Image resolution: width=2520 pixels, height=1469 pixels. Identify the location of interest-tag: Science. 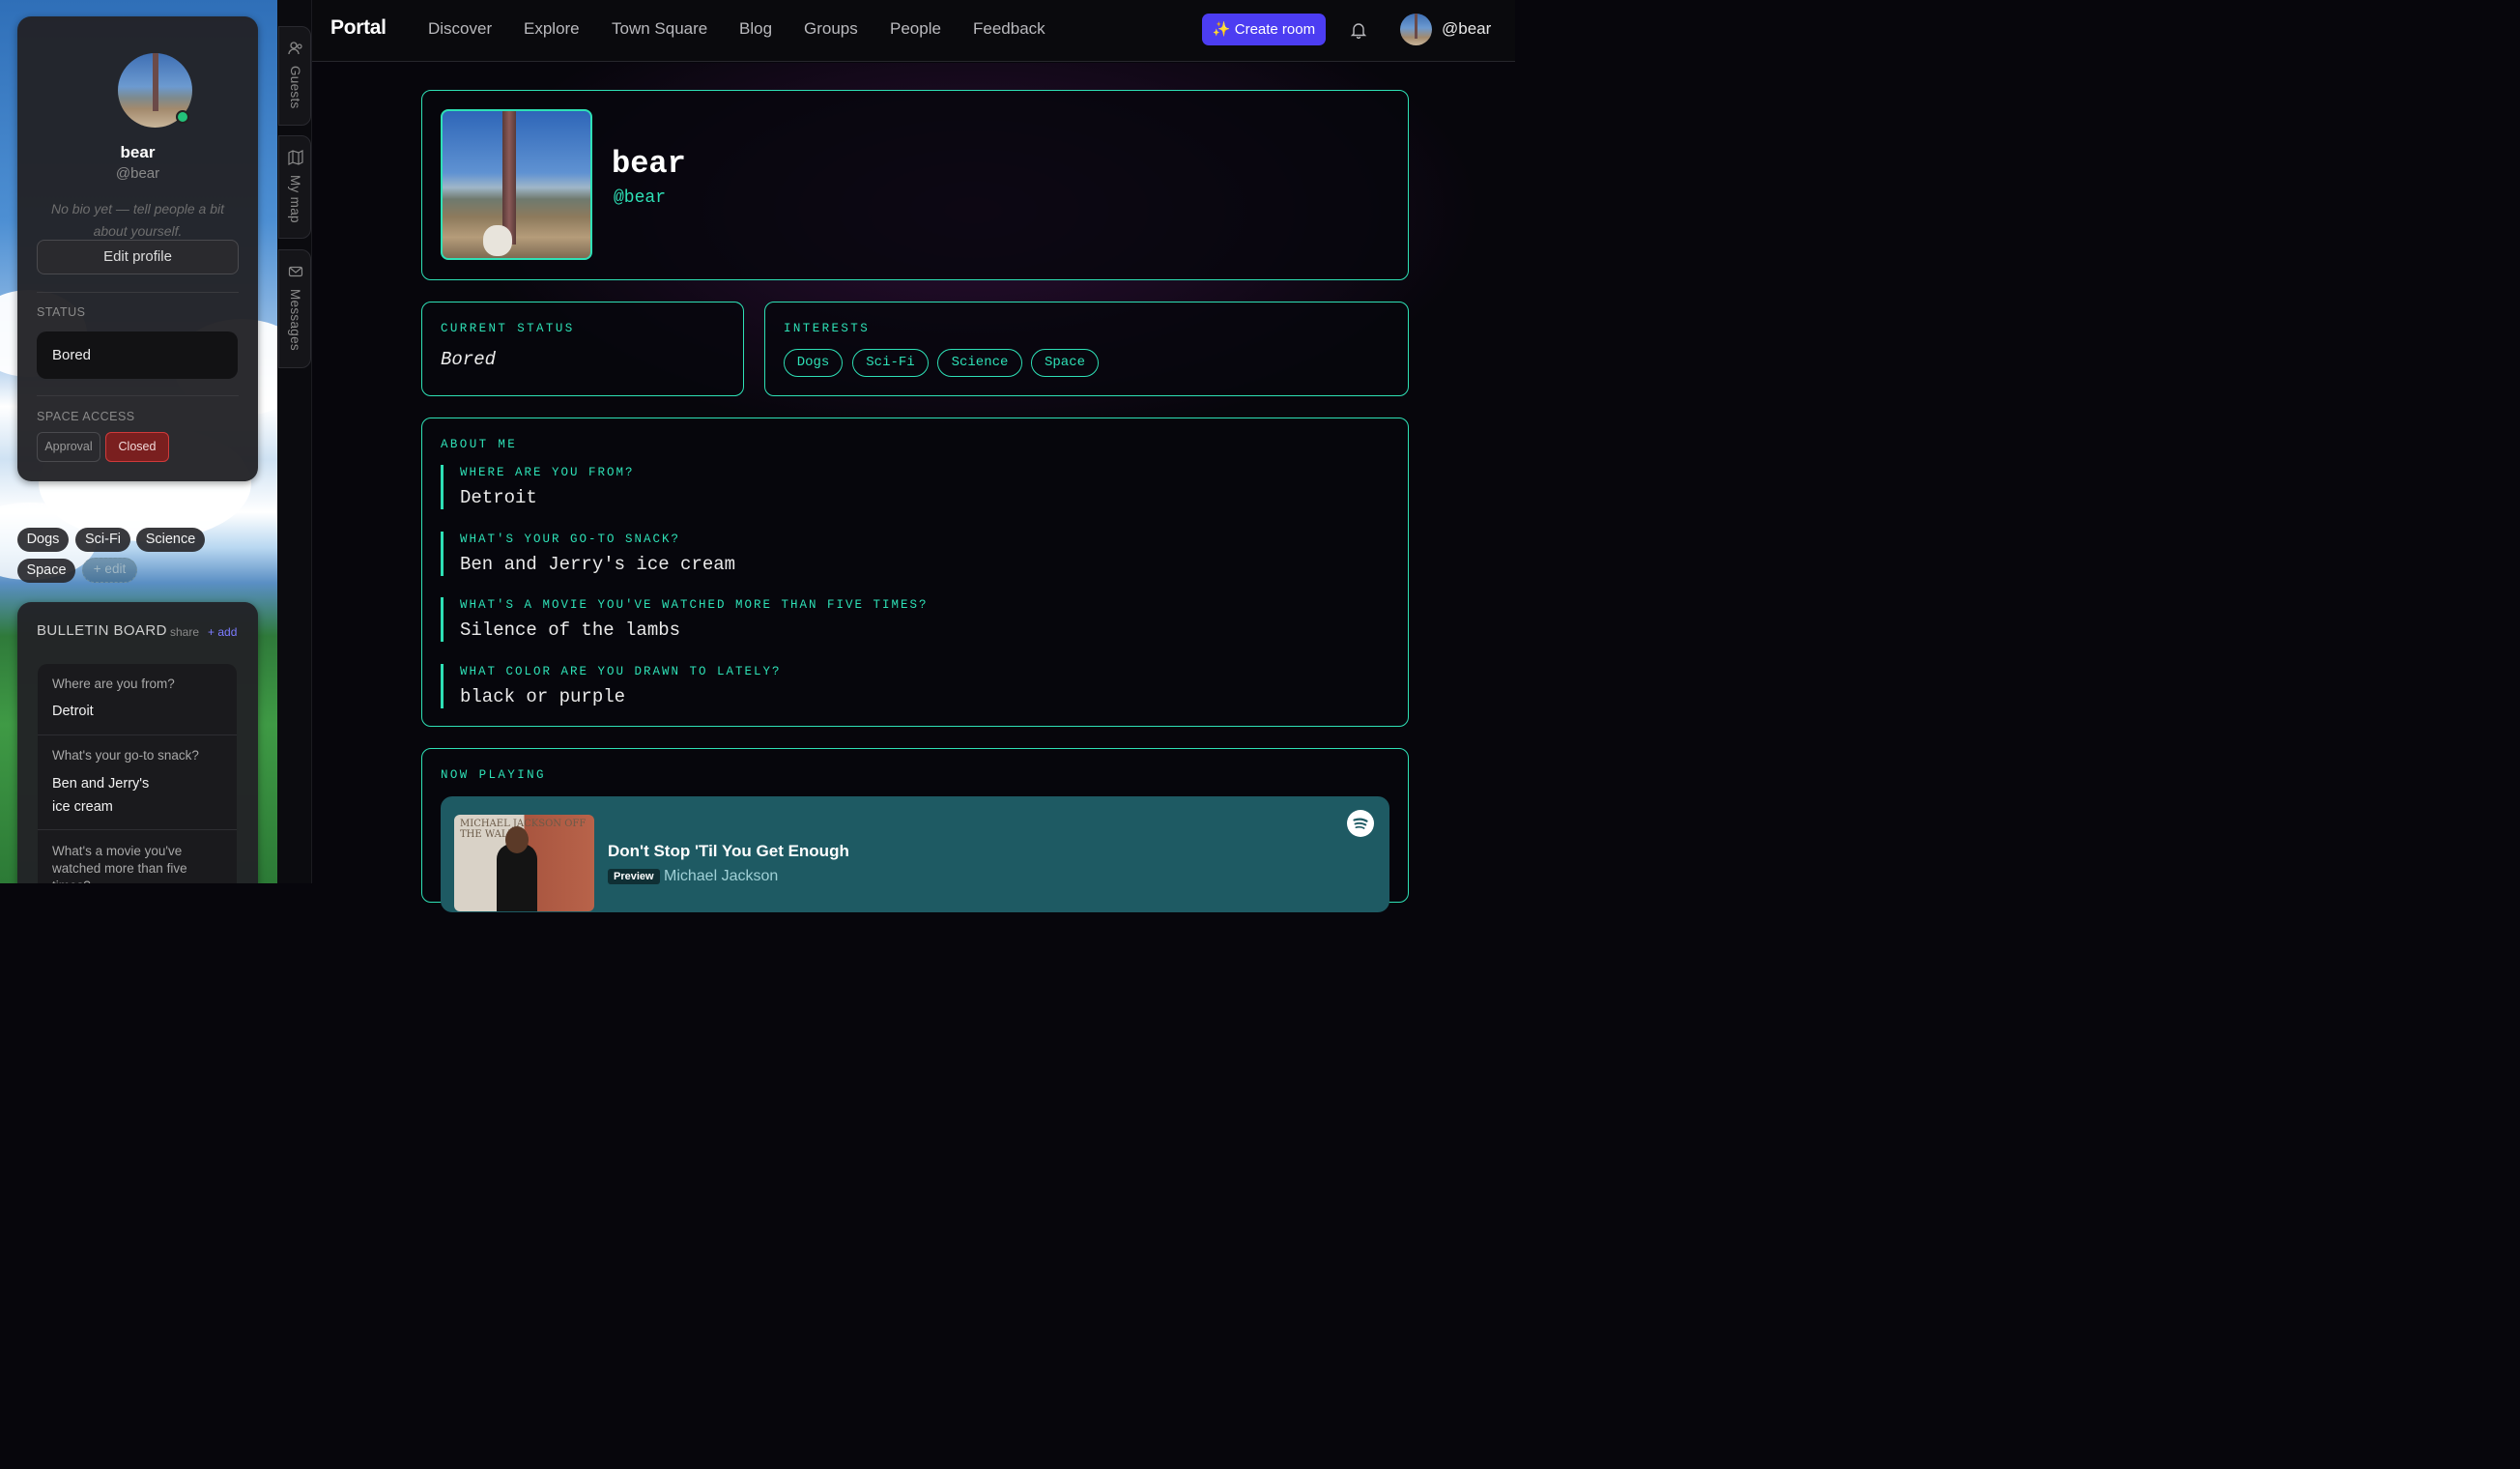
(980, 363).